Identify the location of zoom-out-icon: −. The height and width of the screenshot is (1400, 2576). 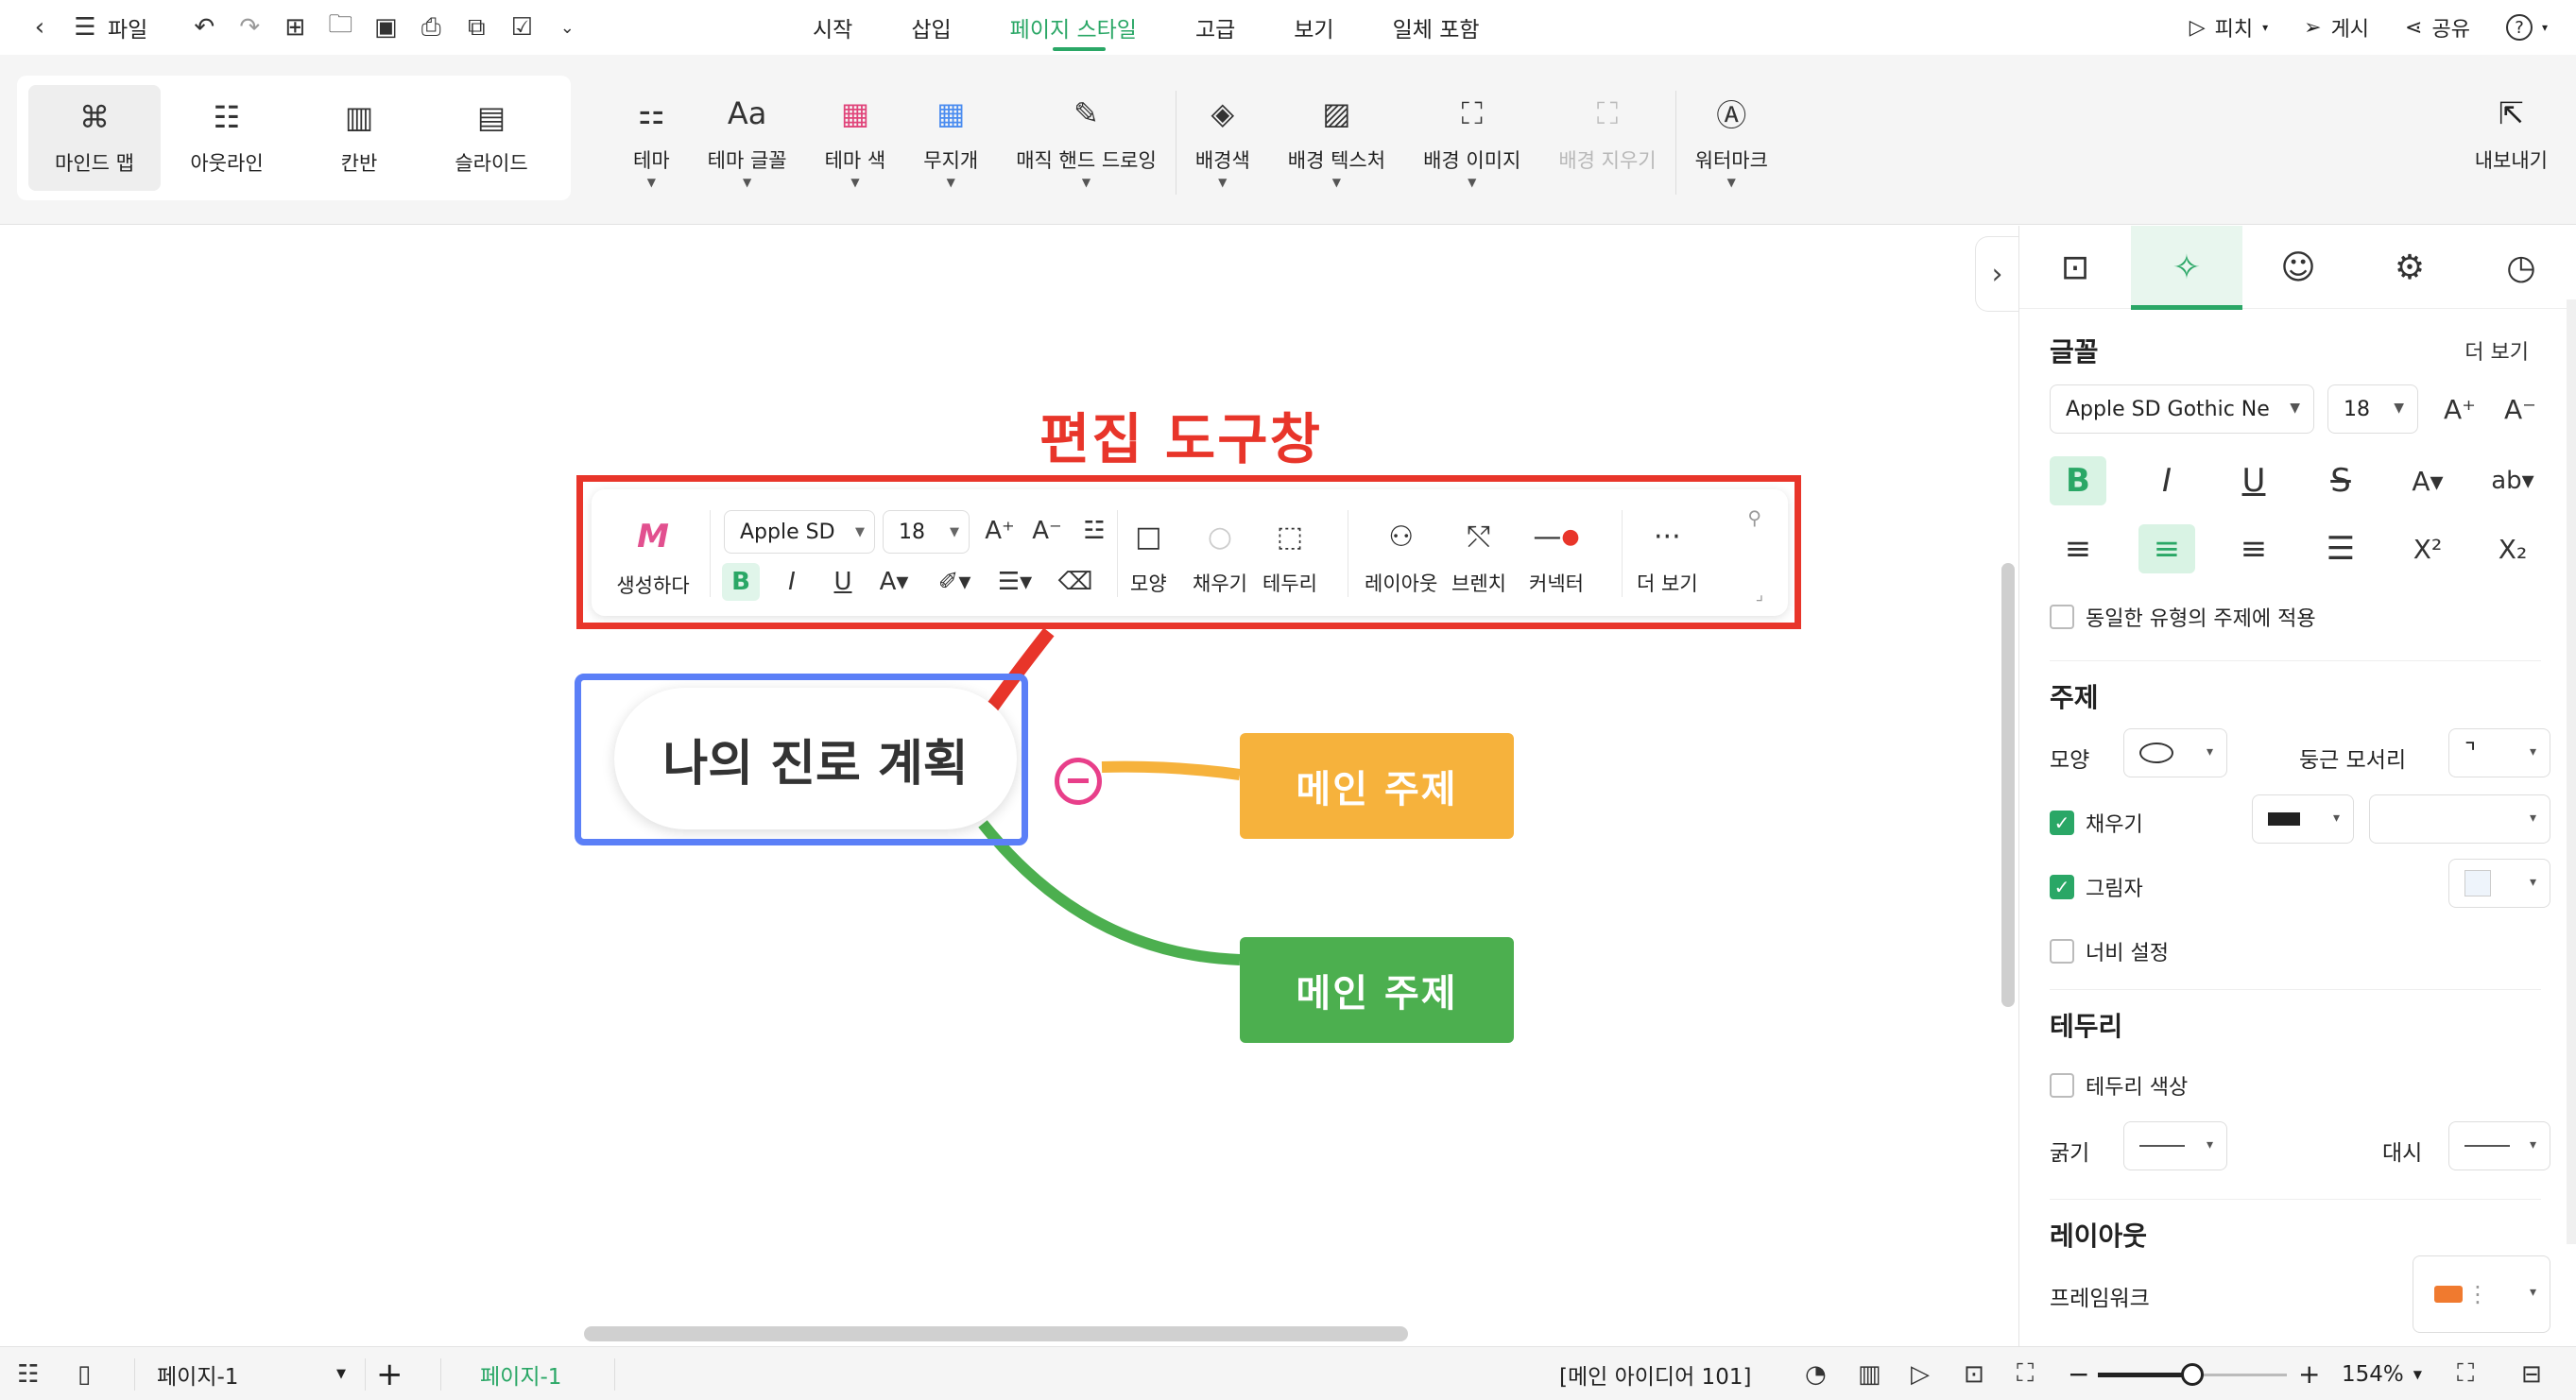
(2078, 1373).